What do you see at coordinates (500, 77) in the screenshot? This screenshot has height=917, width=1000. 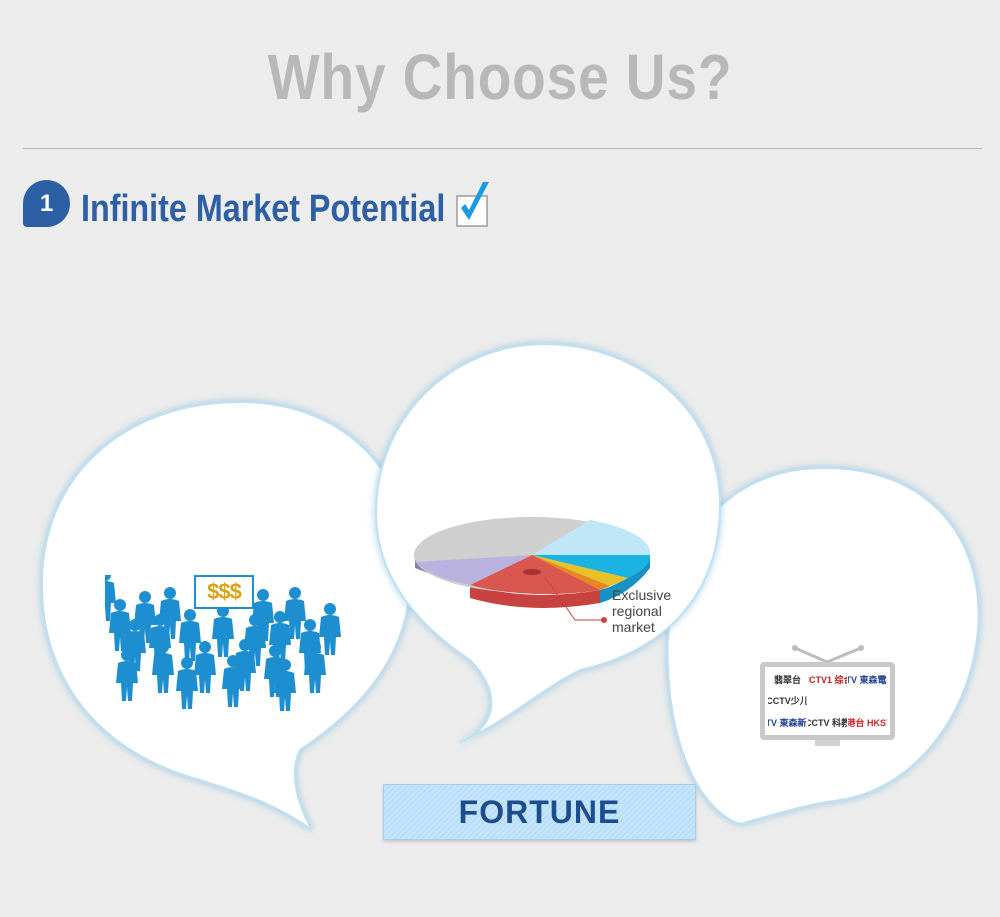 I see `page-title: Why Choose Us?` at bounding box center [500, 77].